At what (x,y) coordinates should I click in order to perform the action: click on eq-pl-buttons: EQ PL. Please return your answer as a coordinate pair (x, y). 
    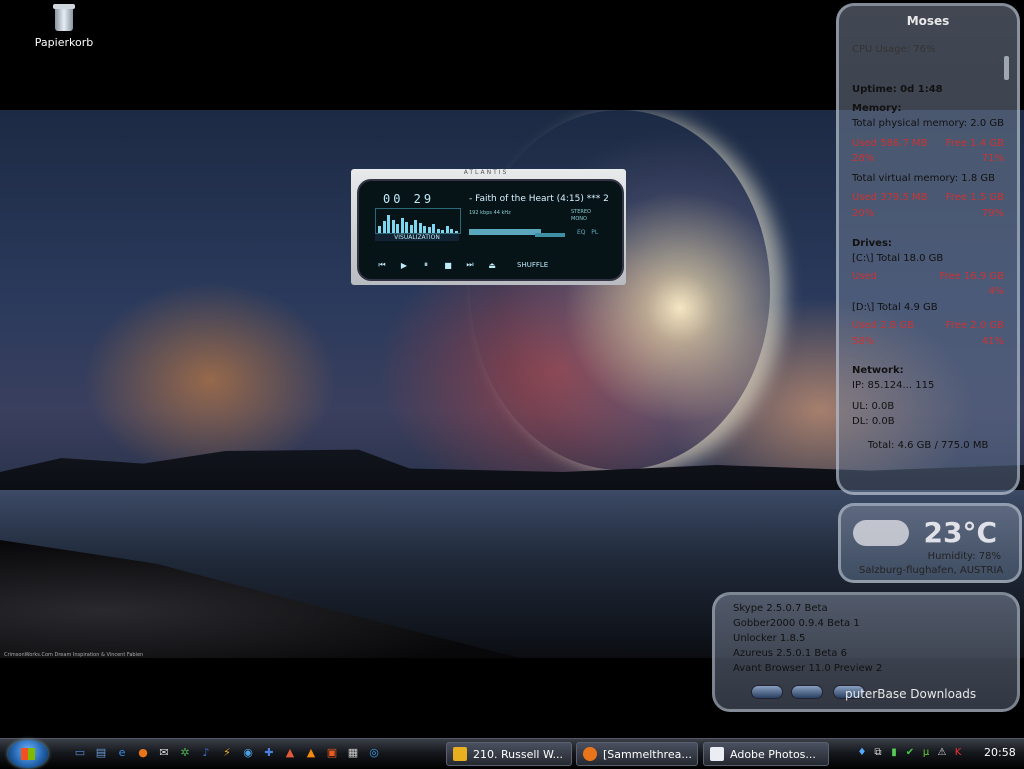
    Looking at the image, I should click on (587, 232).